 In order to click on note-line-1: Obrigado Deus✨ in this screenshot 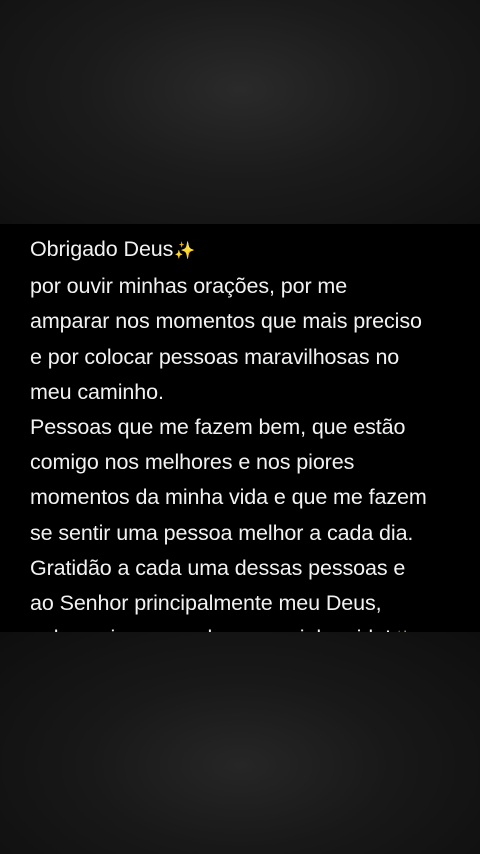, I will do `click(113, 249)`.